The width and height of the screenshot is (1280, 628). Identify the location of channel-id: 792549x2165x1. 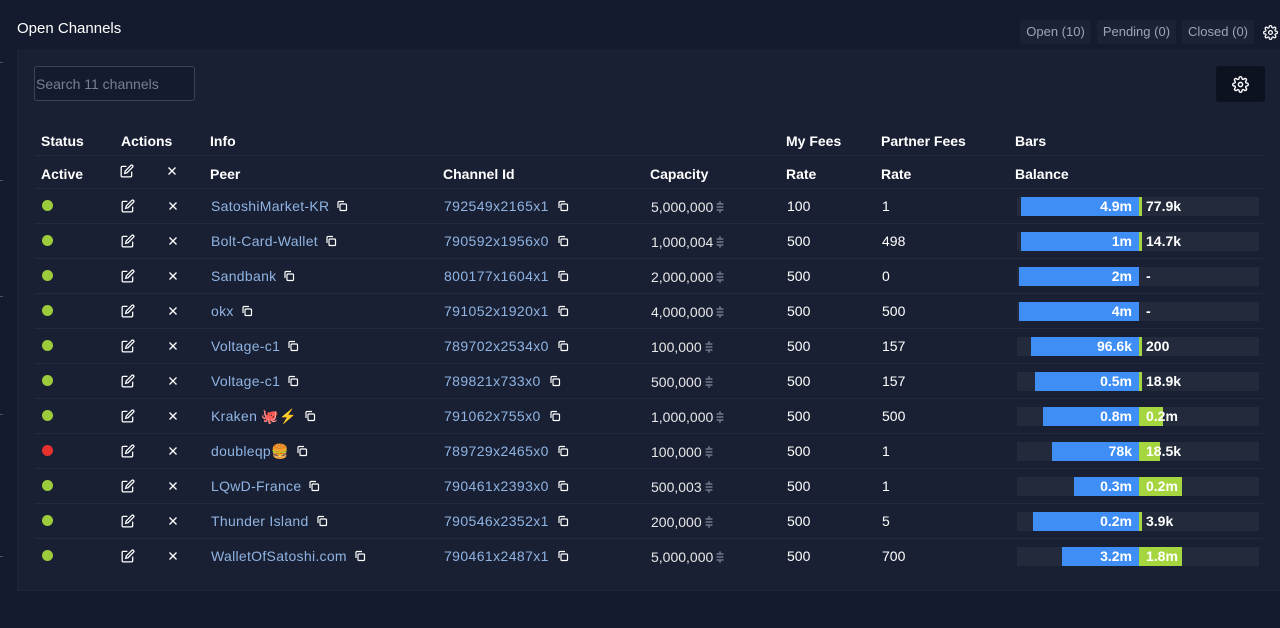
(496, 206).